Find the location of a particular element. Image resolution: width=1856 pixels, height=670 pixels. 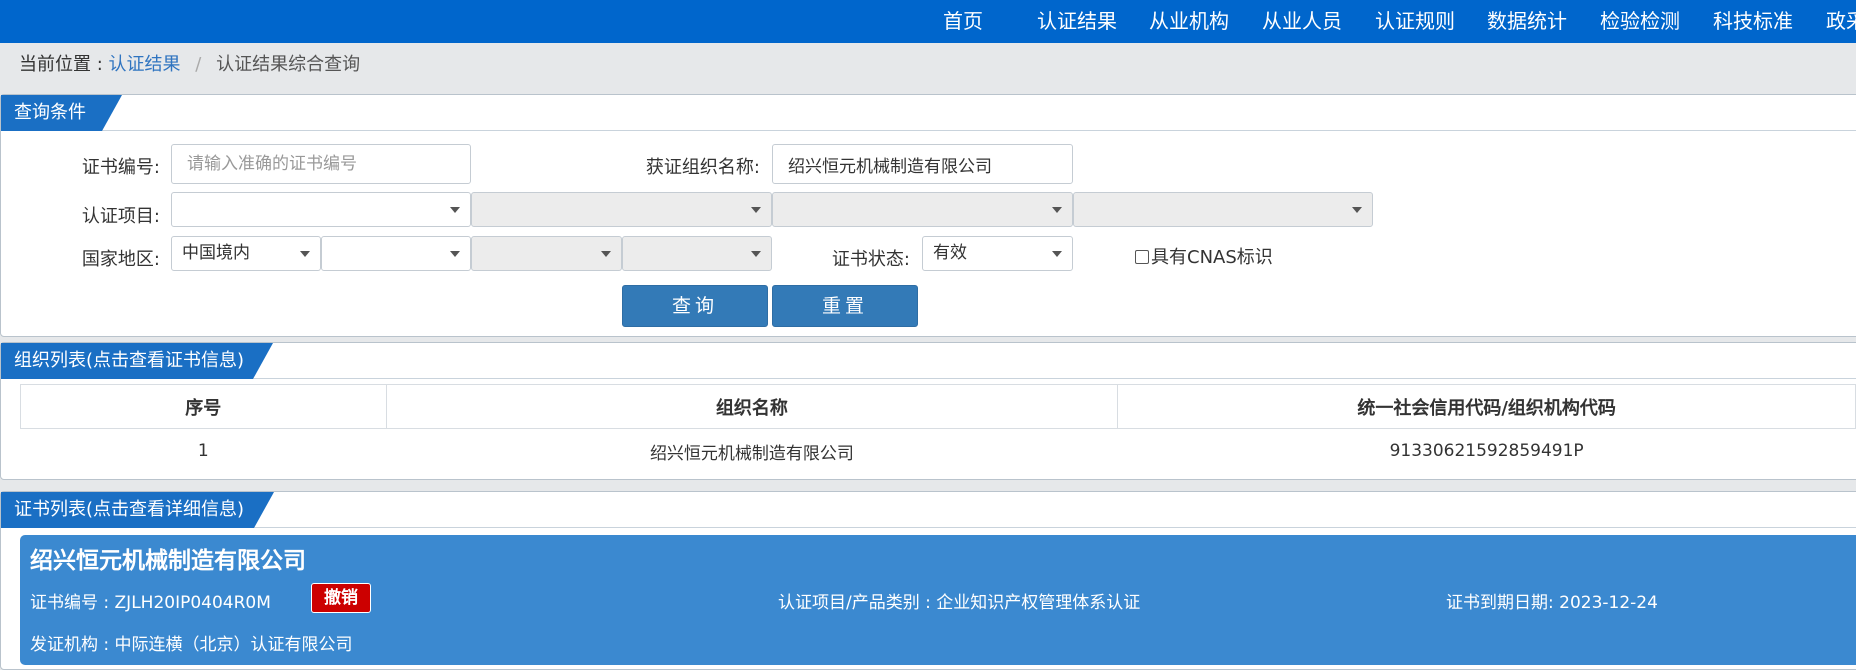

cert-list-panel-title: 证书列表(点击查看详细信息) is located at coordinates (137, 510).